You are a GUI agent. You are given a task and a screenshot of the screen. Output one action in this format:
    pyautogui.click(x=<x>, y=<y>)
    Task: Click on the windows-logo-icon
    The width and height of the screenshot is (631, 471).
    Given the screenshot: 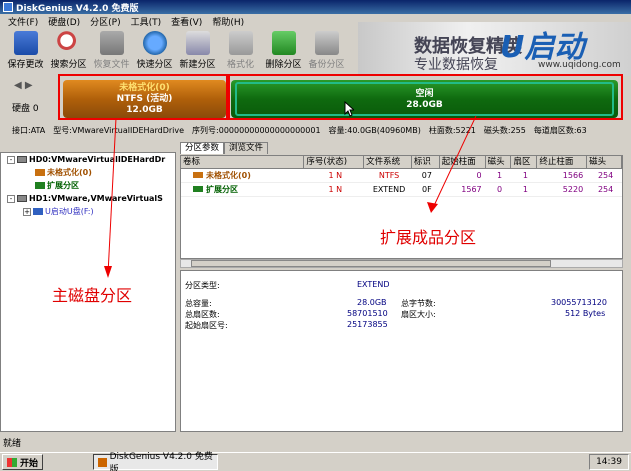 What is the action you would take?
    pyautogui.click(x=12, y=462)
    